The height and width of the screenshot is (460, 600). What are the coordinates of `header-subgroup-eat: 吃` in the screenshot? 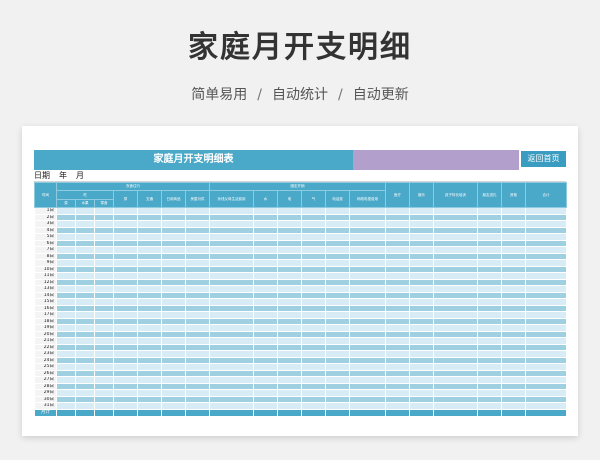 It's located at (85, 195).